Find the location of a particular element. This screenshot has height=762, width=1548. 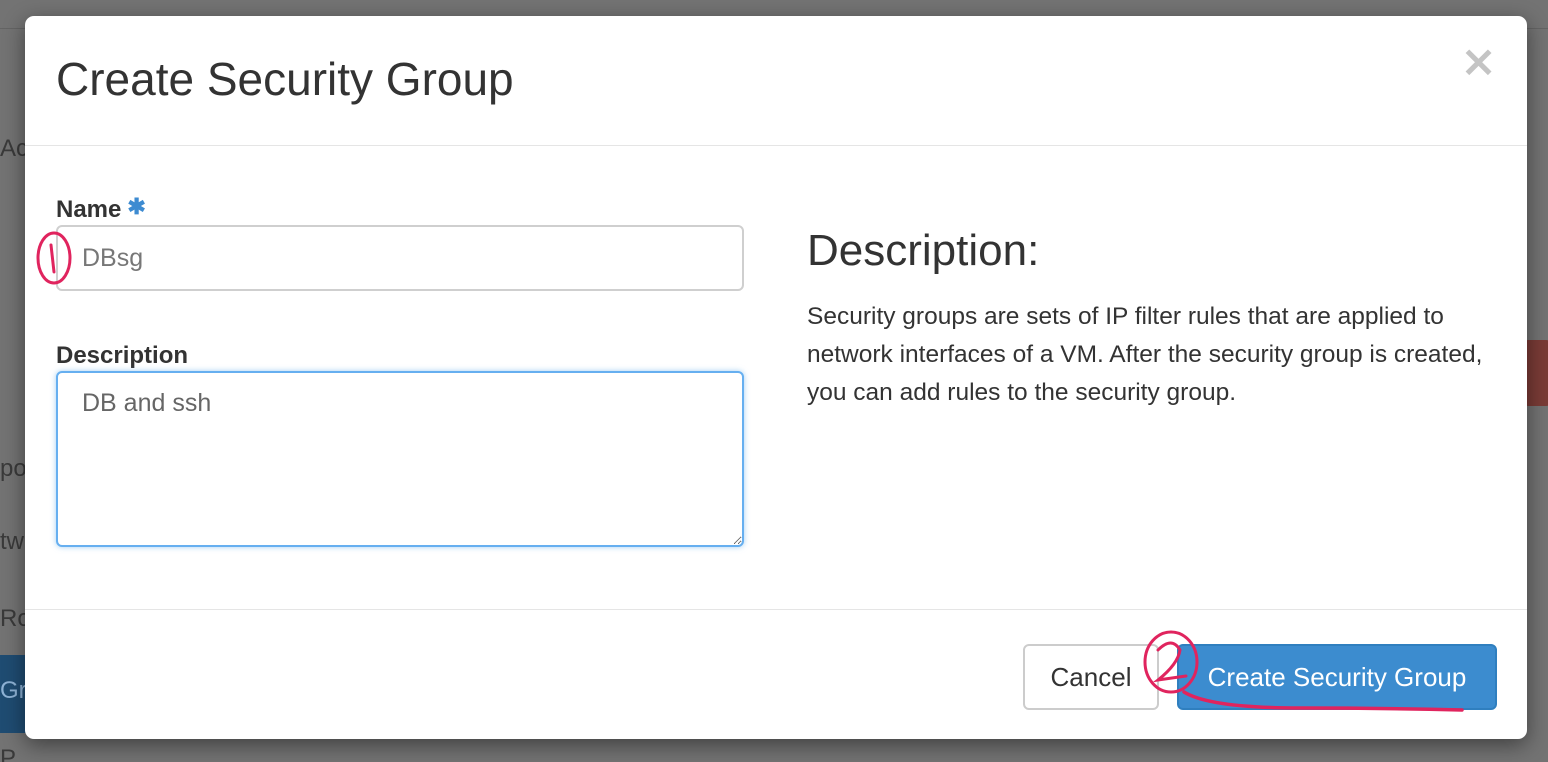

background-text: po is located at coordinates (13, 468).